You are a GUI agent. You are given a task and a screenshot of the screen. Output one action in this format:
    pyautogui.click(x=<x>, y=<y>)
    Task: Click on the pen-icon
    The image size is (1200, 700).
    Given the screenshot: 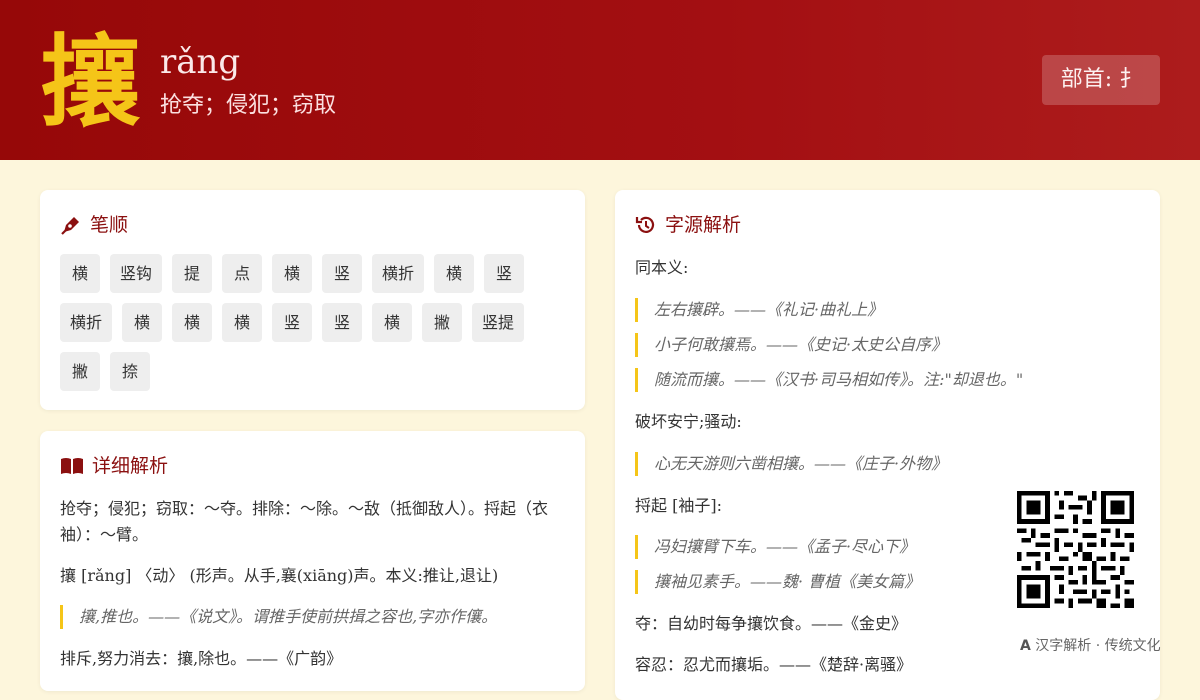 What is the action you would take?
    pyautogui.click(x=70, y=226)
    